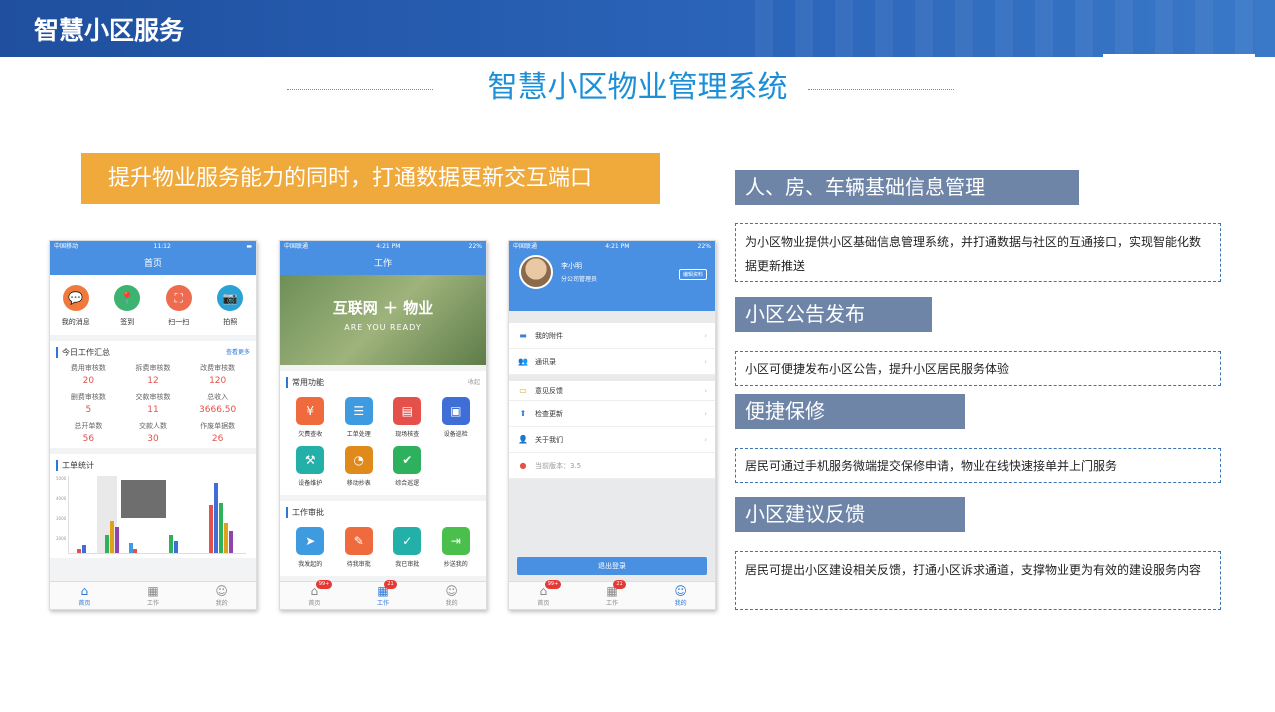  What do you see at coordinates (558, 465) in the screenshot?
I see `version-label: 当前版本：3.5` at bounding box center [558, 465].